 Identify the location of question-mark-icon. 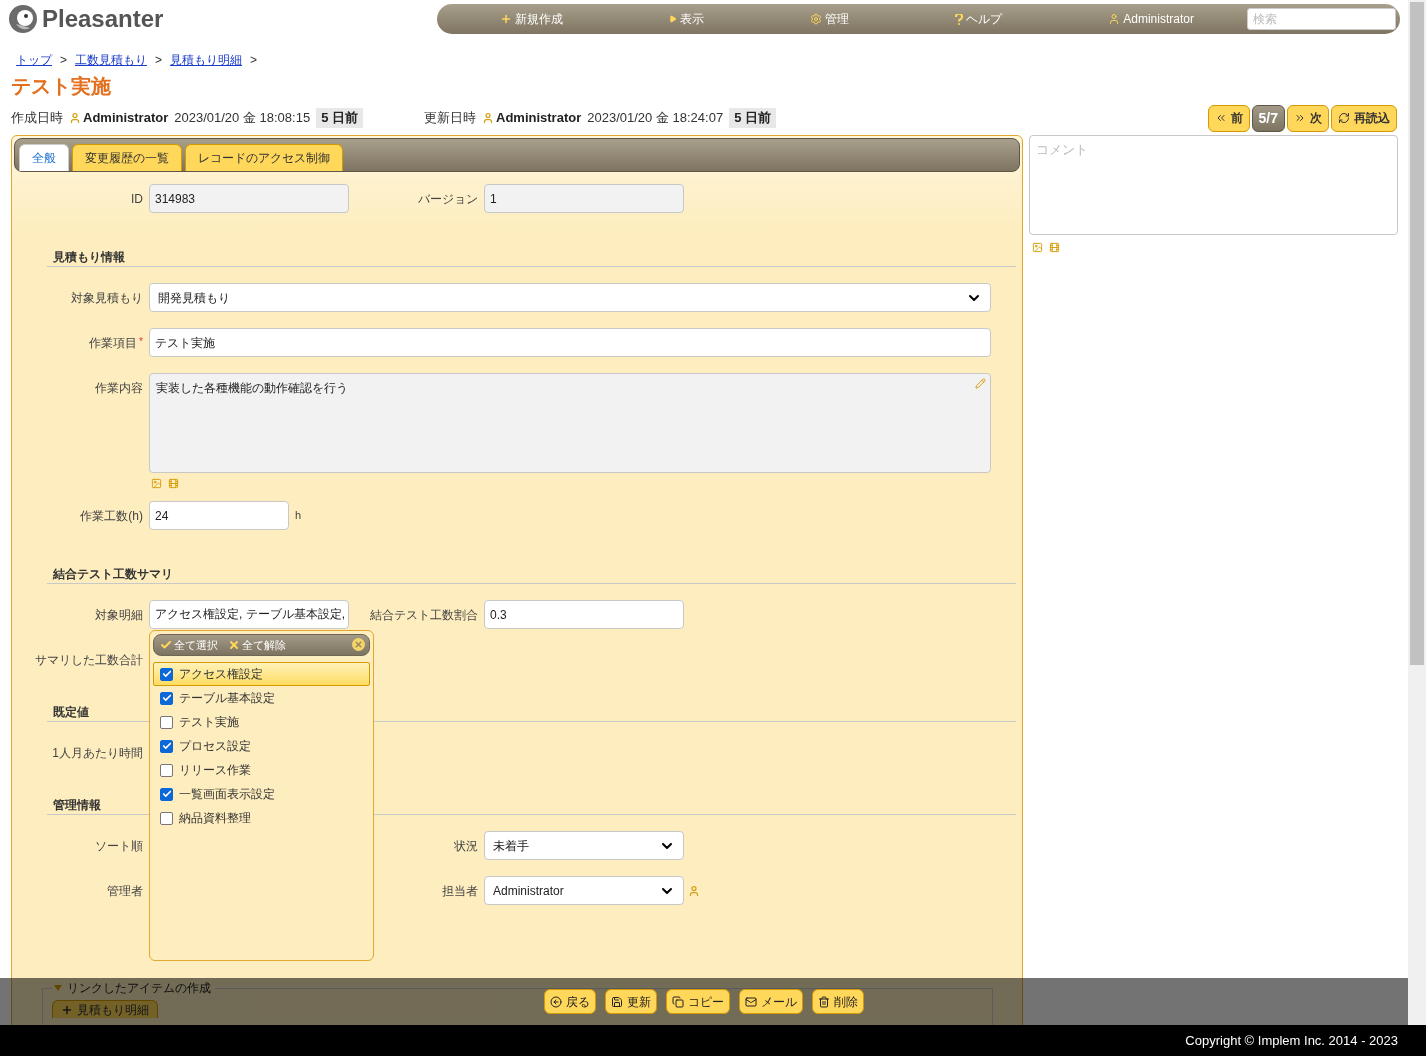
(959, 19).